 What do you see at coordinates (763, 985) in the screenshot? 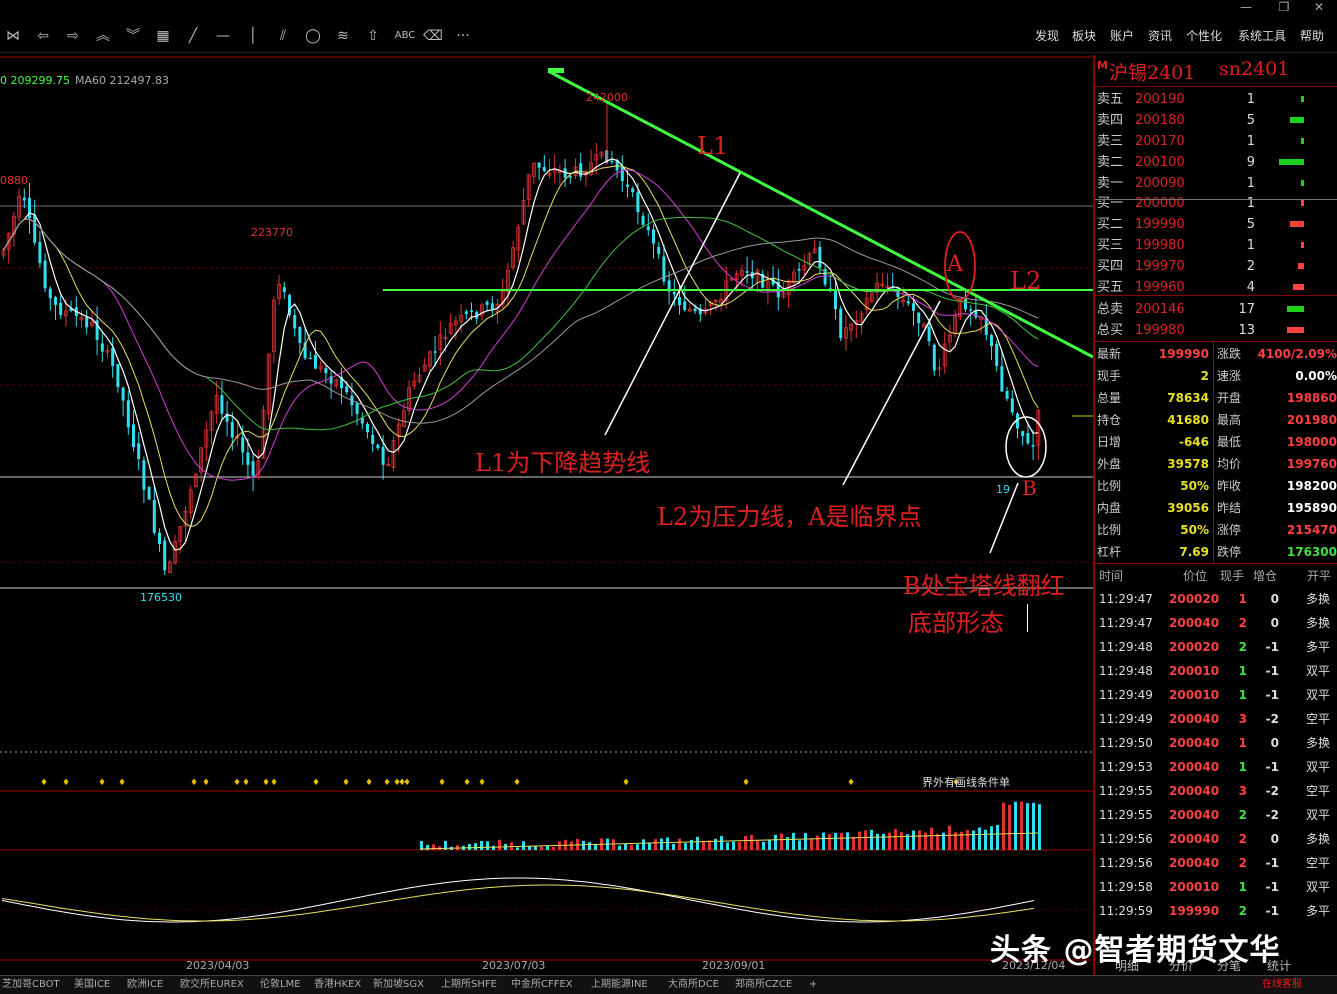
I see `exchange-tab: 郑商所CZCE` at bounding box center [763, 985].